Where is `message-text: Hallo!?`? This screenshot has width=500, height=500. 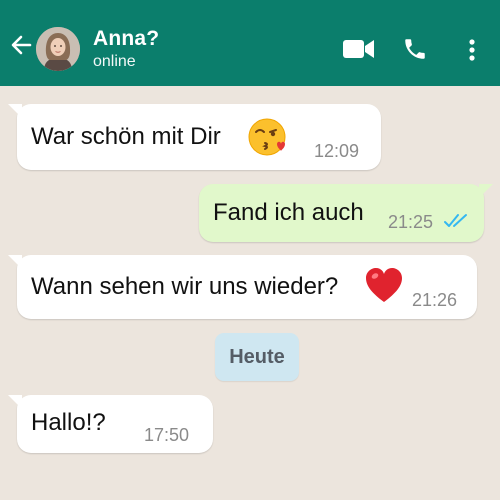 message-text: Hallo!? is located at coordinates (68, 422).